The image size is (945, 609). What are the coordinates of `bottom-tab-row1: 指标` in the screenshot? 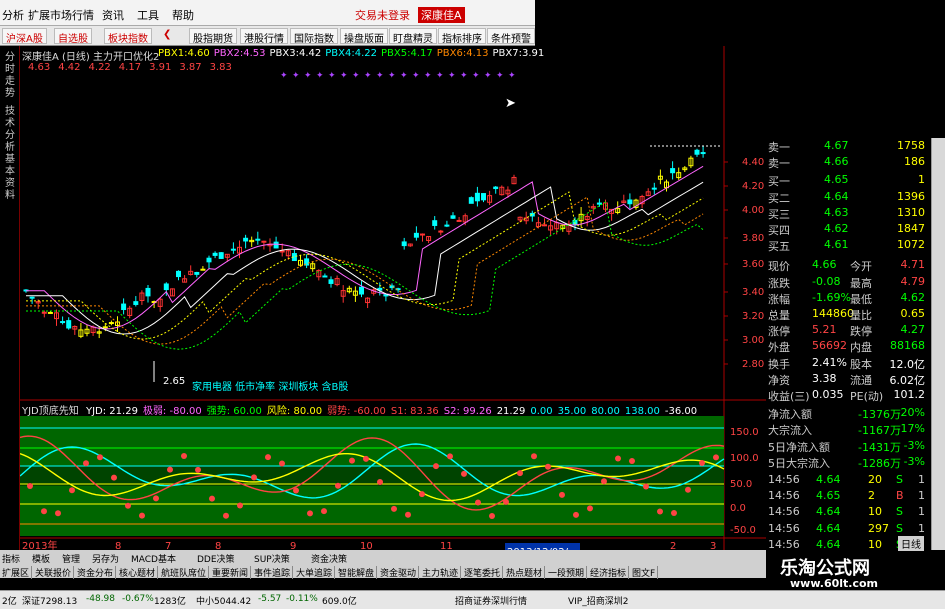 It's located at (11, 558).